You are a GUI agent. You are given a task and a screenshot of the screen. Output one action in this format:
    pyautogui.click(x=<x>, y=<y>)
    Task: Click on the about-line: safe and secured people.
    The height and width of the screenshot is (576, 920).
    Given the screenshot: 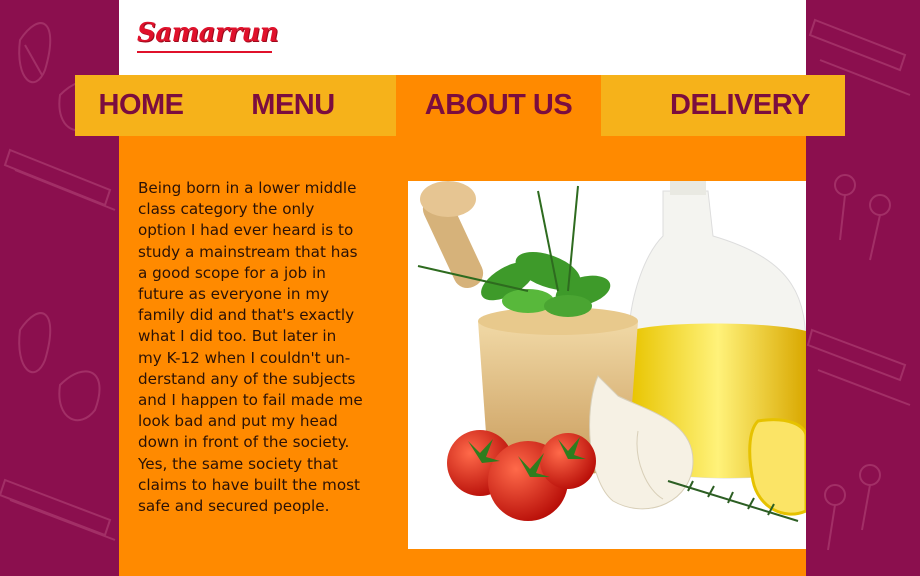 What is the action you would take?
    pyautogui.click(x=234, y=506)
    